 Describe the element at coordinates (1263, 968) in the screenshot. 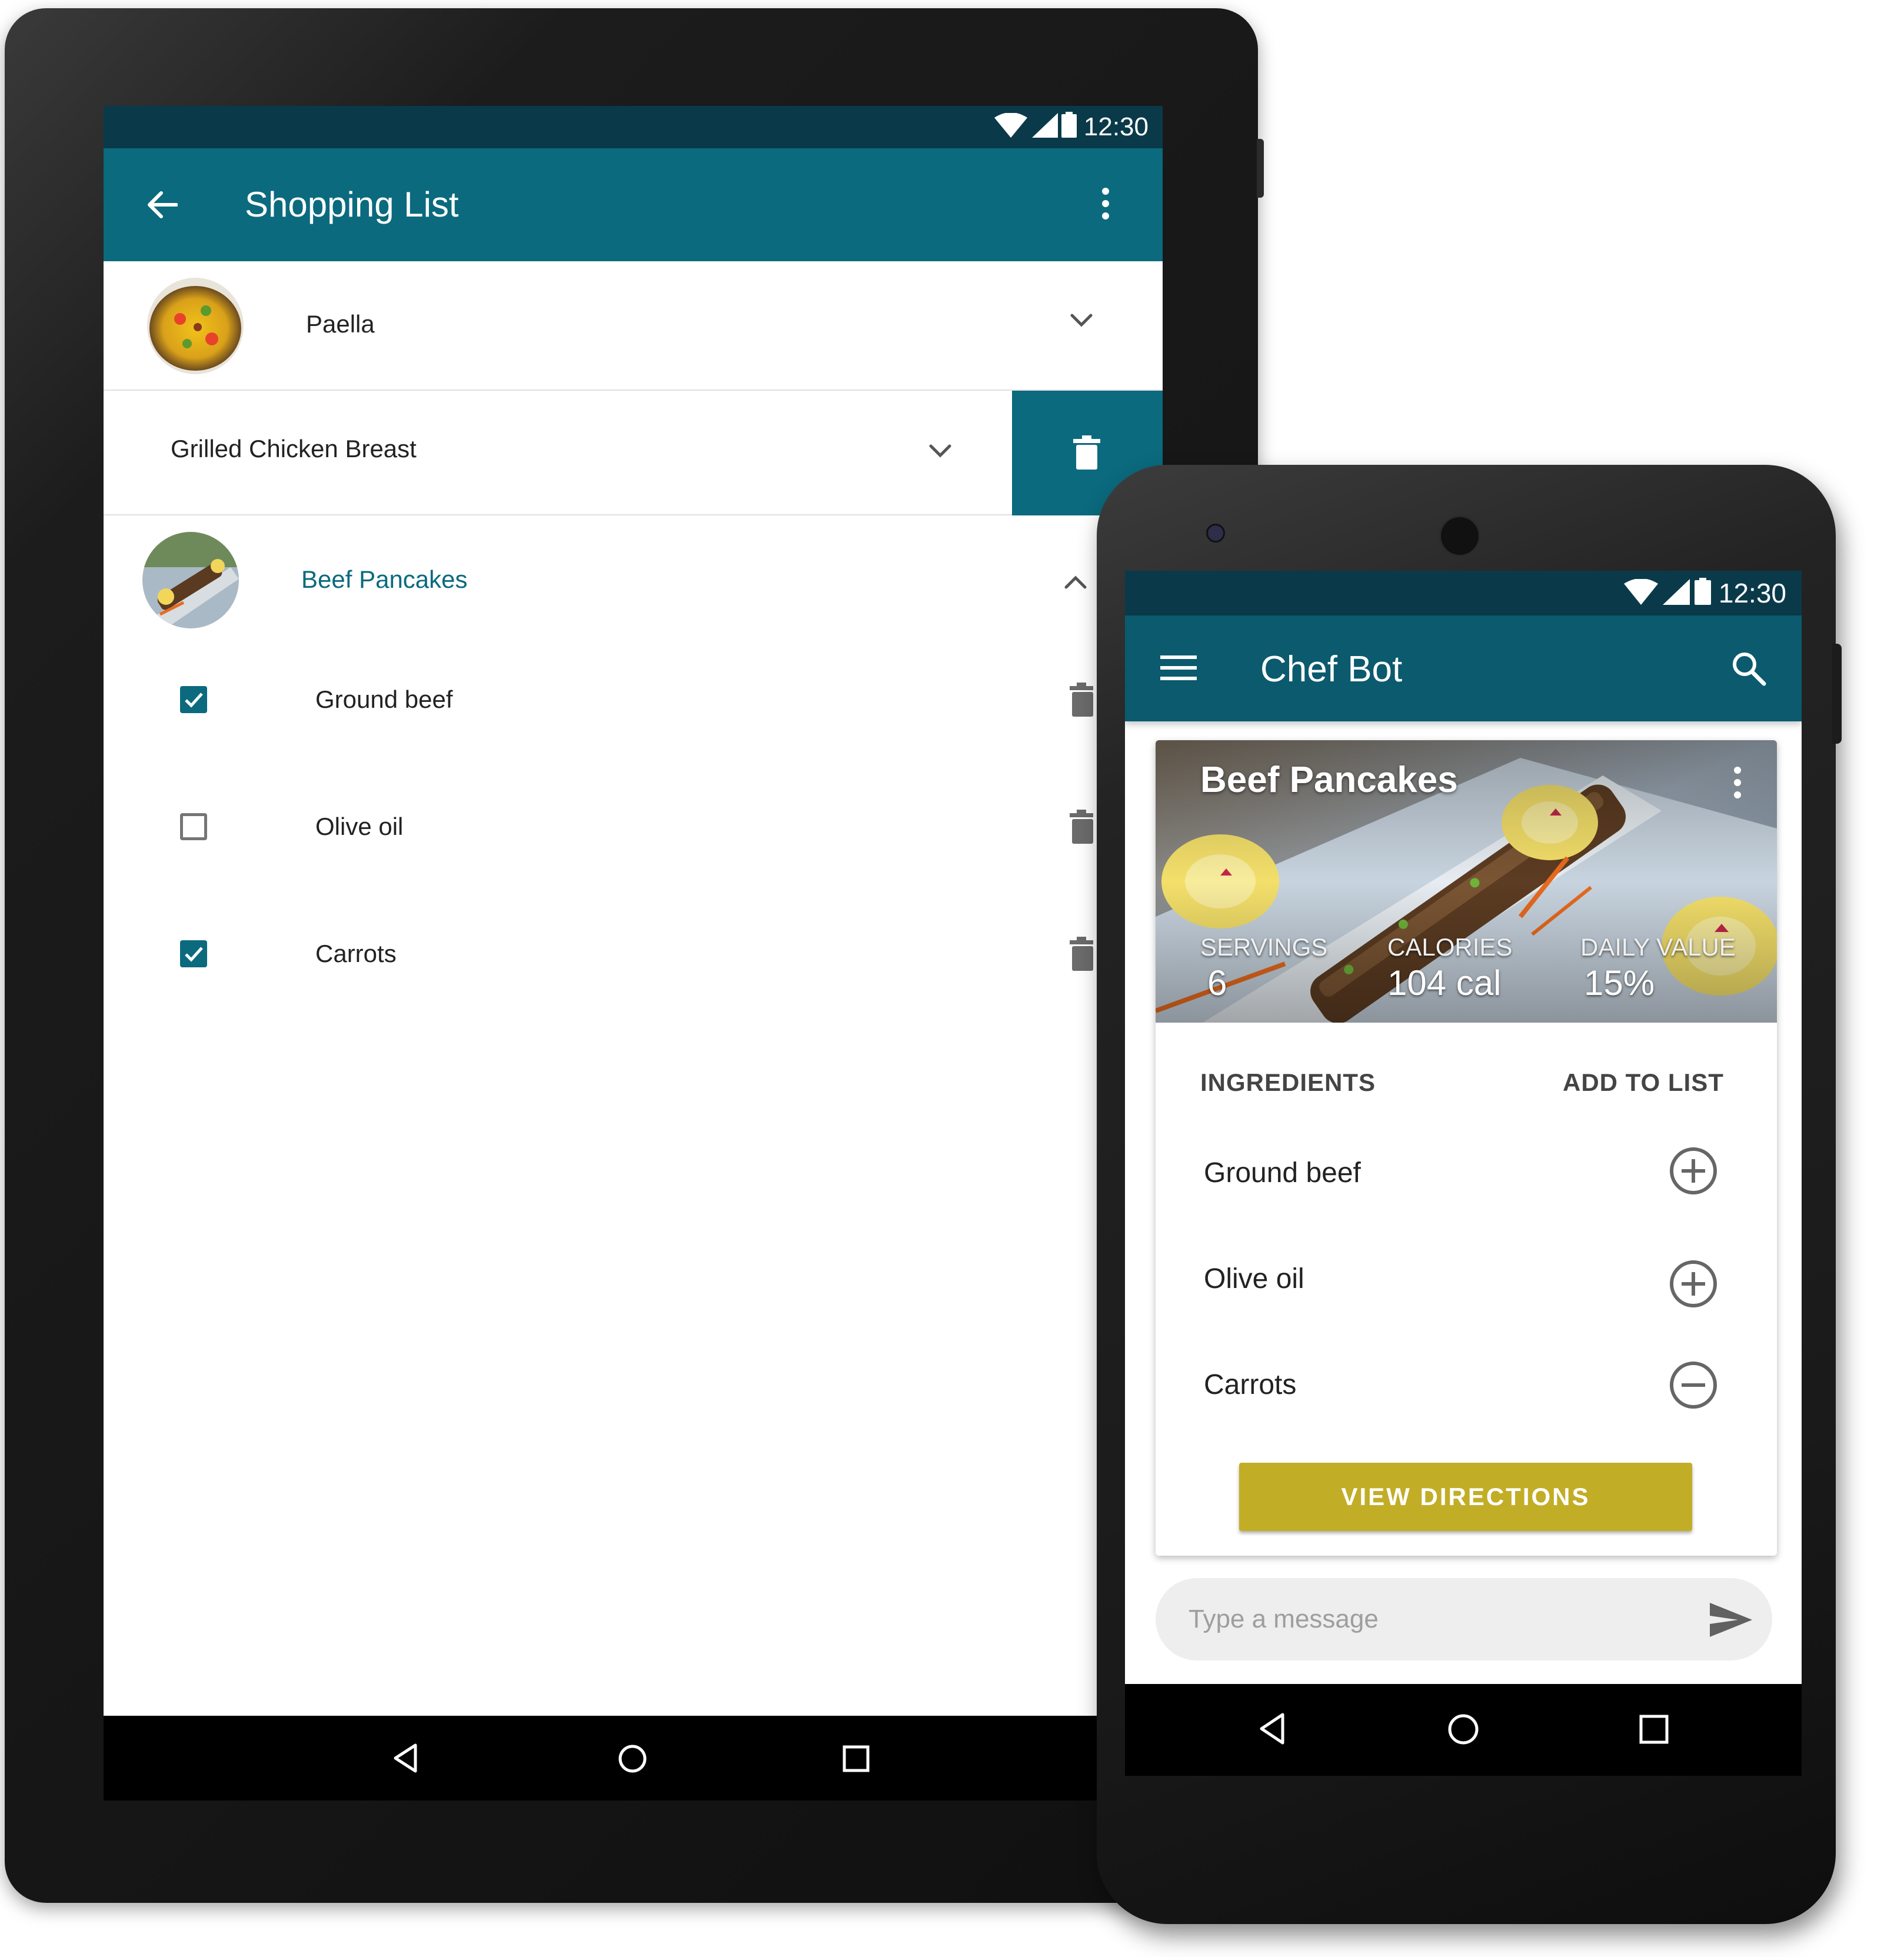

I see `stat-servings: SERVINGS 6` at that location.